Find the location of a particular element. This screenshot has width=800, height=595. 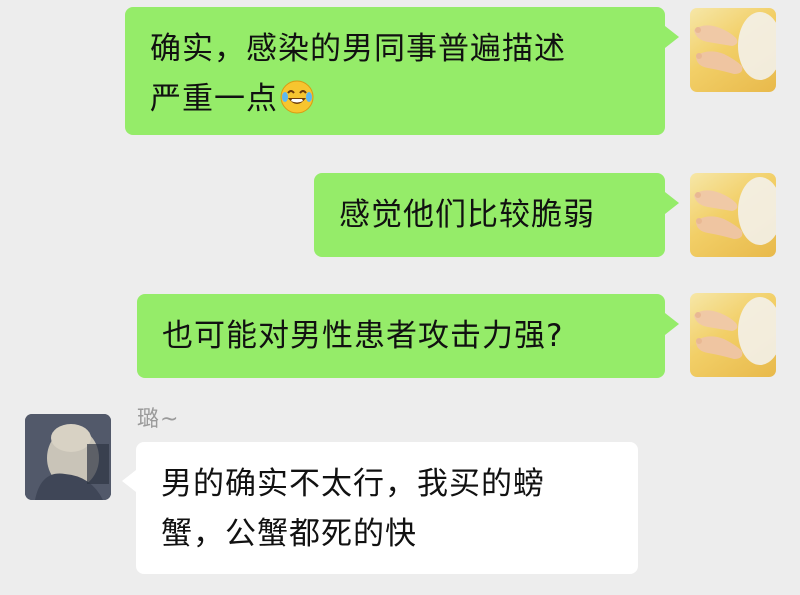

outgoing-message-bubble: 也可能对男性患者攻击力强? is located at coordinates (401, 336).